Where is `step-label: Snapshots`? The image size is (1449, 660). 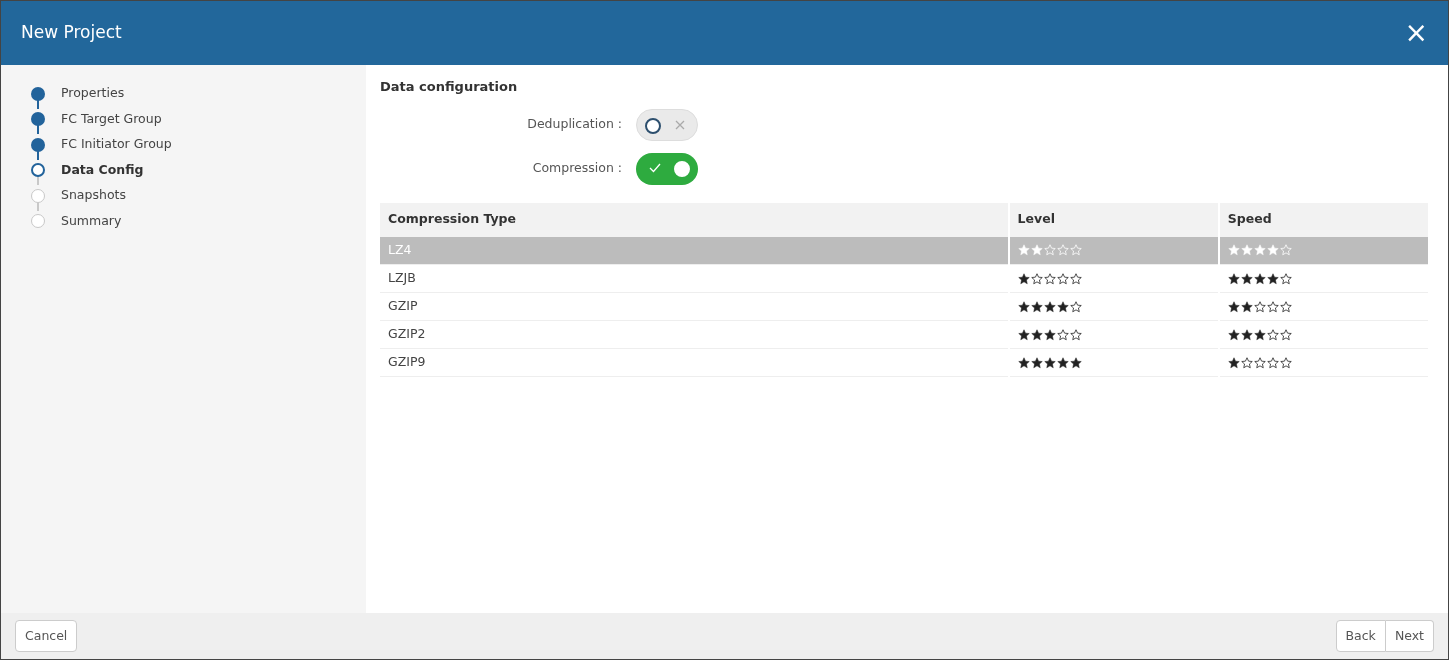
step-label: Snapshots is located at coordinates (93, 196).